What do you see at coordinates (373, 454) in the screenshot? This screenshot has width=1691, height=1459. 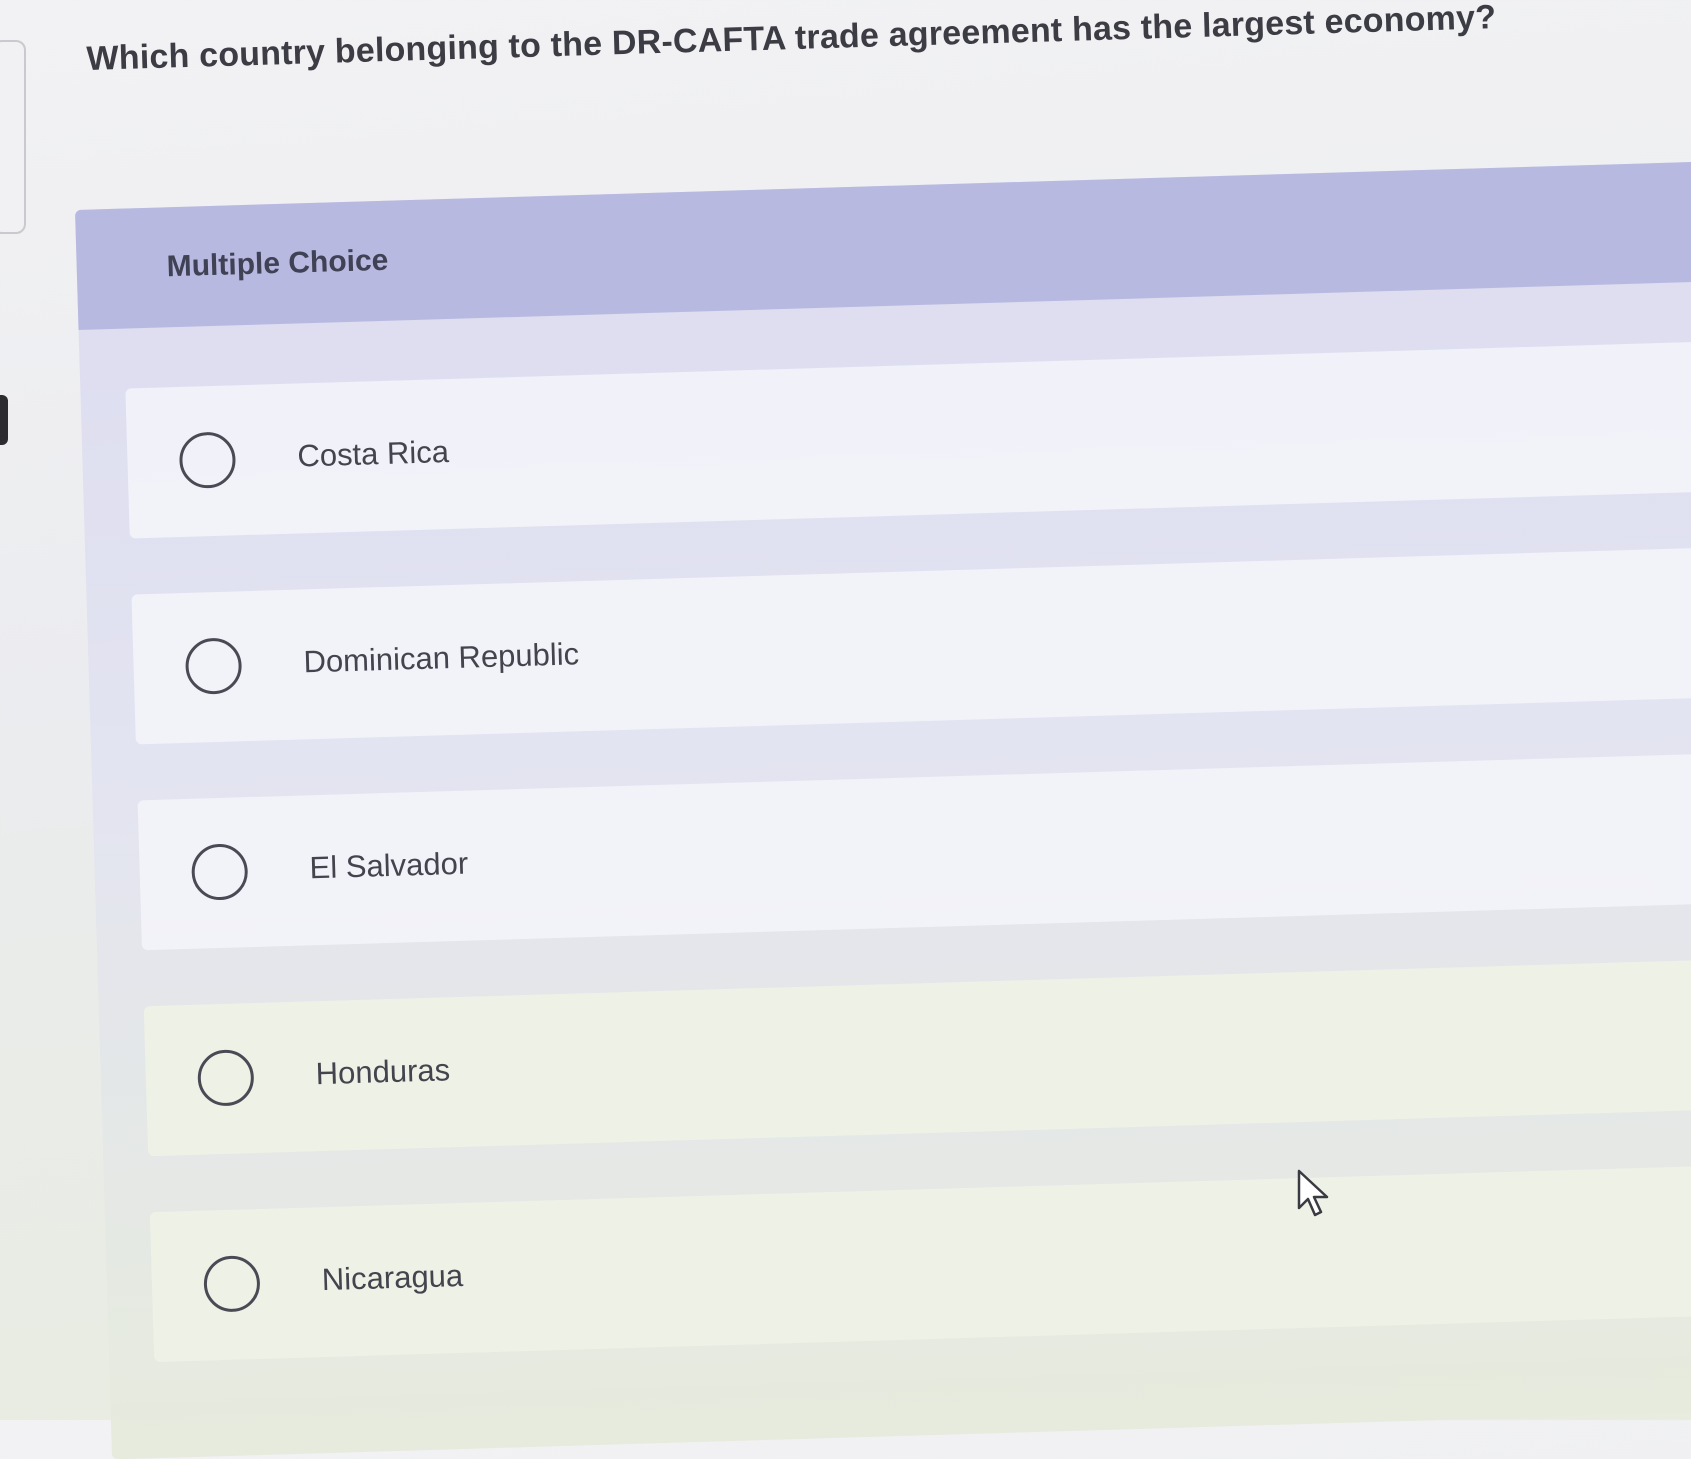 I see `option-label: Costa Rica` at bounding box center [373, 454].